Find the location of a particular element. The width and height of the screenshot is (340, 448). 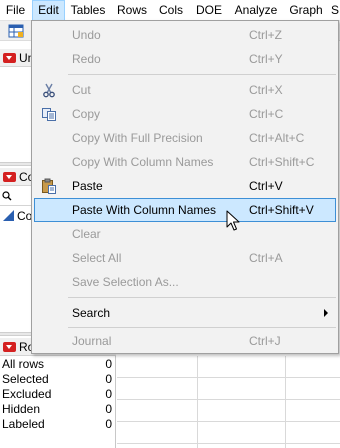

menu-item-clear: Clear is located at coordinates (185, 234).